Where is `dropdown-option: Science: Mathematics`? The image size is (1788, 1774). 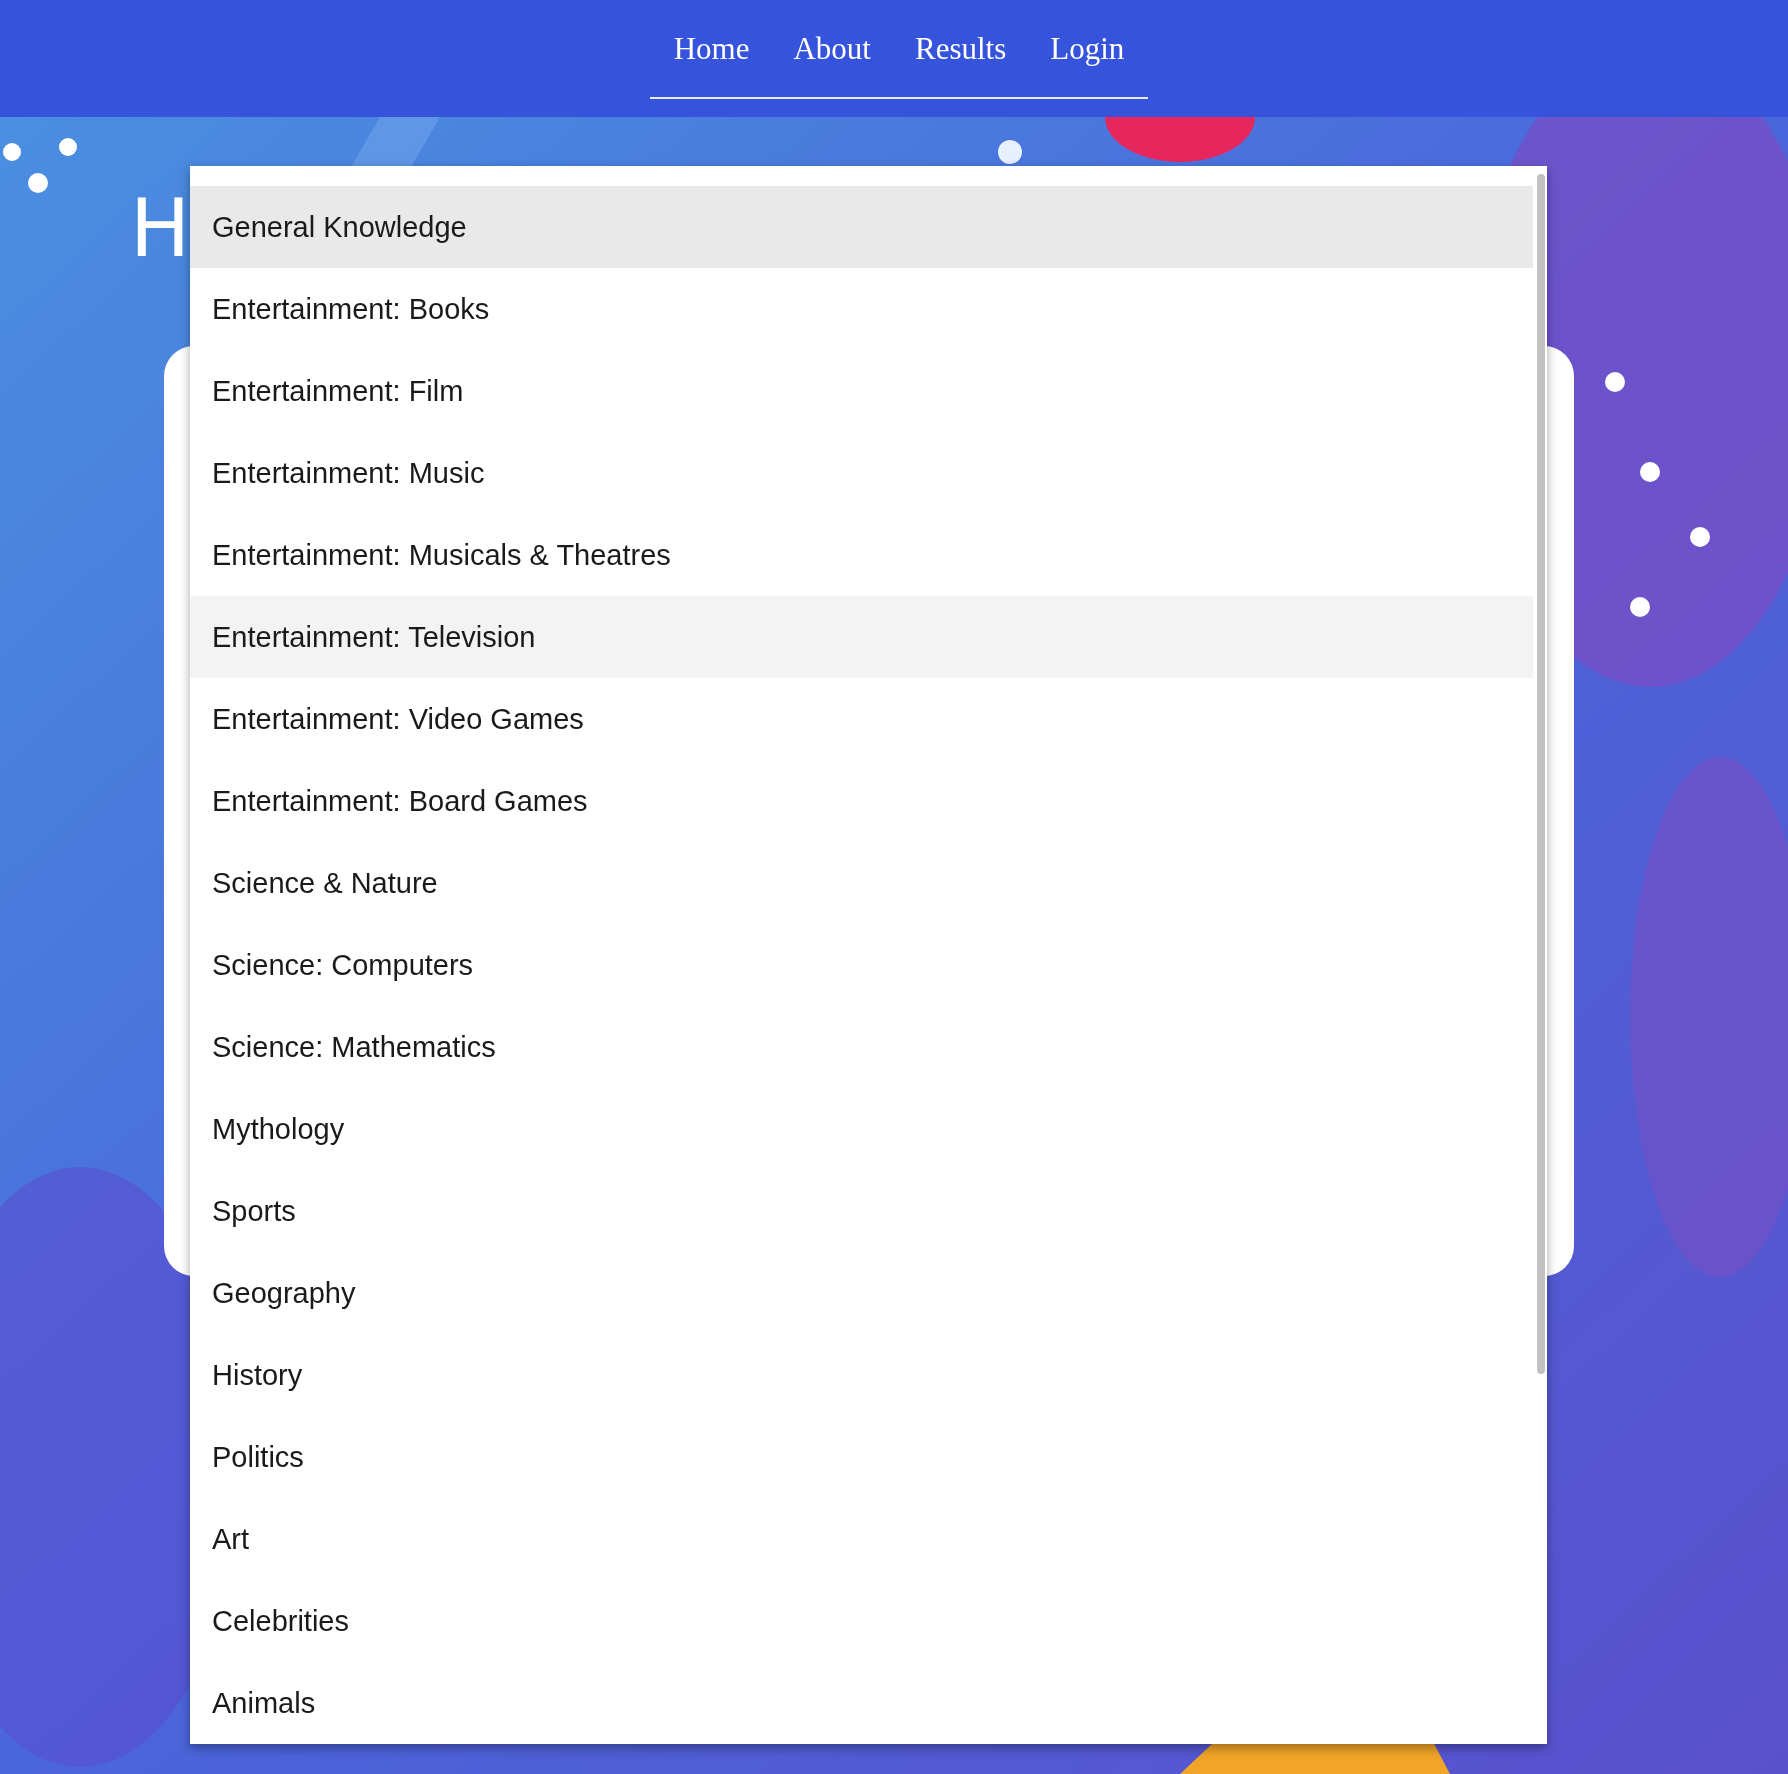
dropdown-option: Science: Mathematics is located at coordinates (861, 1047).